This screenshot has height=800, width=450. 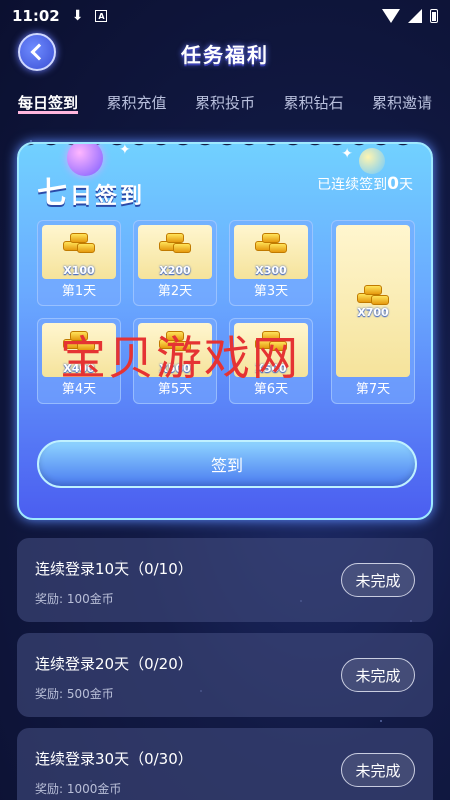 I want to click on coin-box: X100, so click(x=79, y=252).